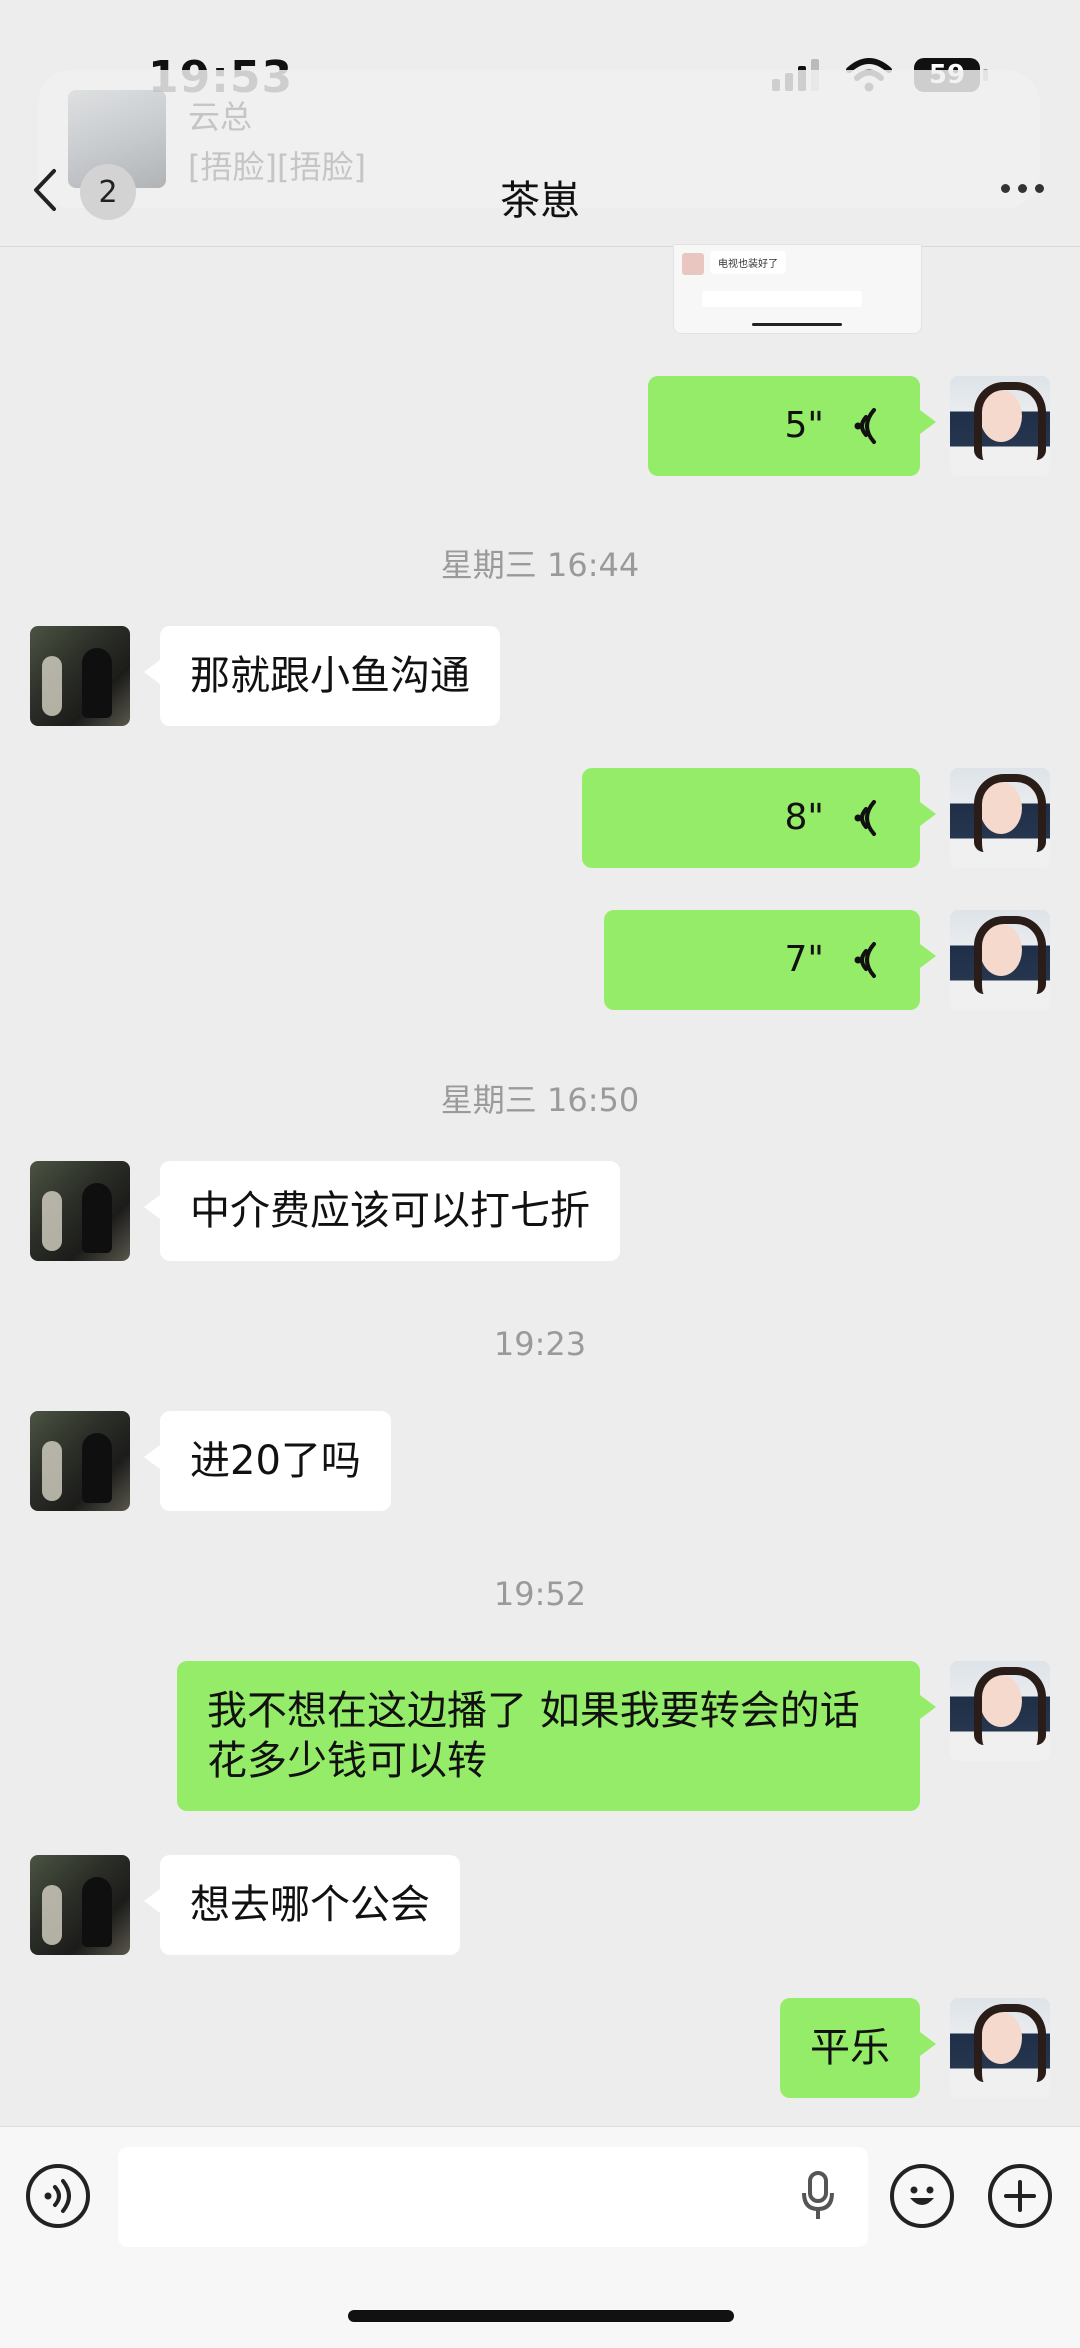 The image size is (1080, 2348). Describe the element at coordinates (818, 2196) in the screenshot. I see `microphone-icon` at that location.